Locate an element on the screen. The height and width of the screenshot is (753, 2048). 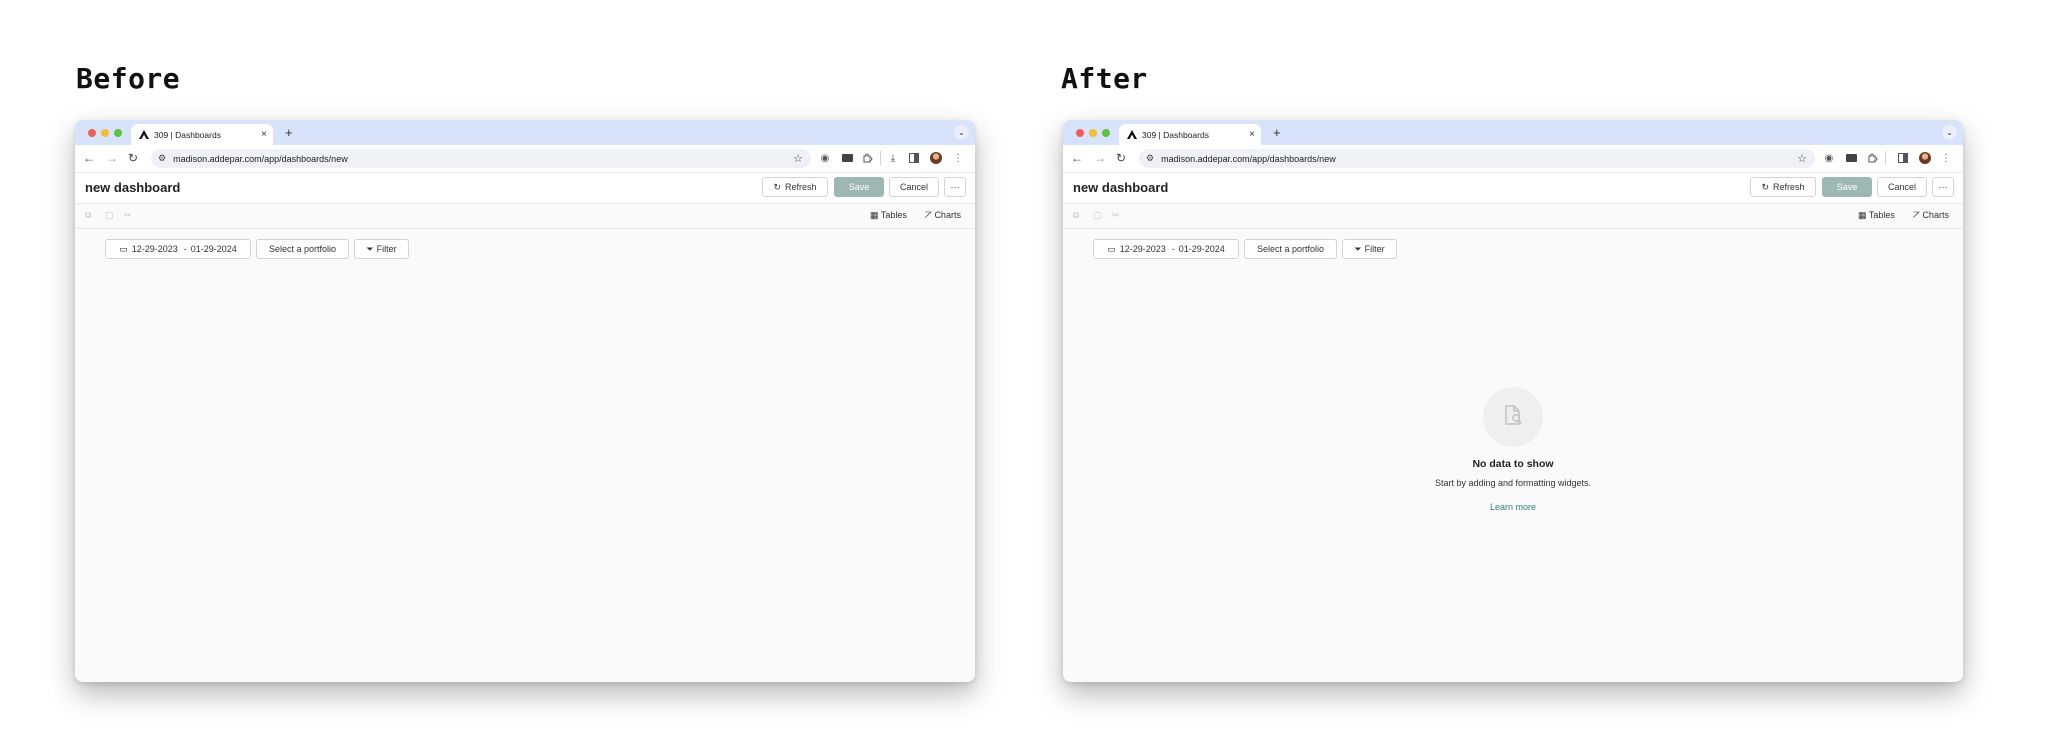
refresh-icon: ↻ is located at coordinates (777, 186).